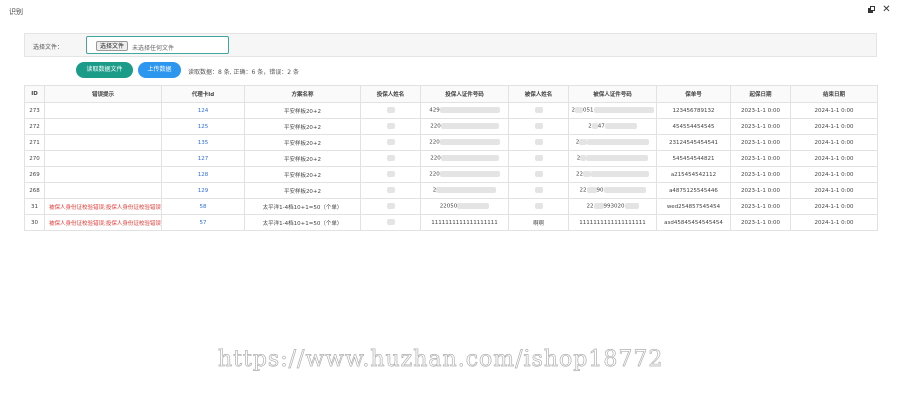  Describe the element at coordinates (34, 158) in the screenshot. I see `cell-id: 270` at that location.